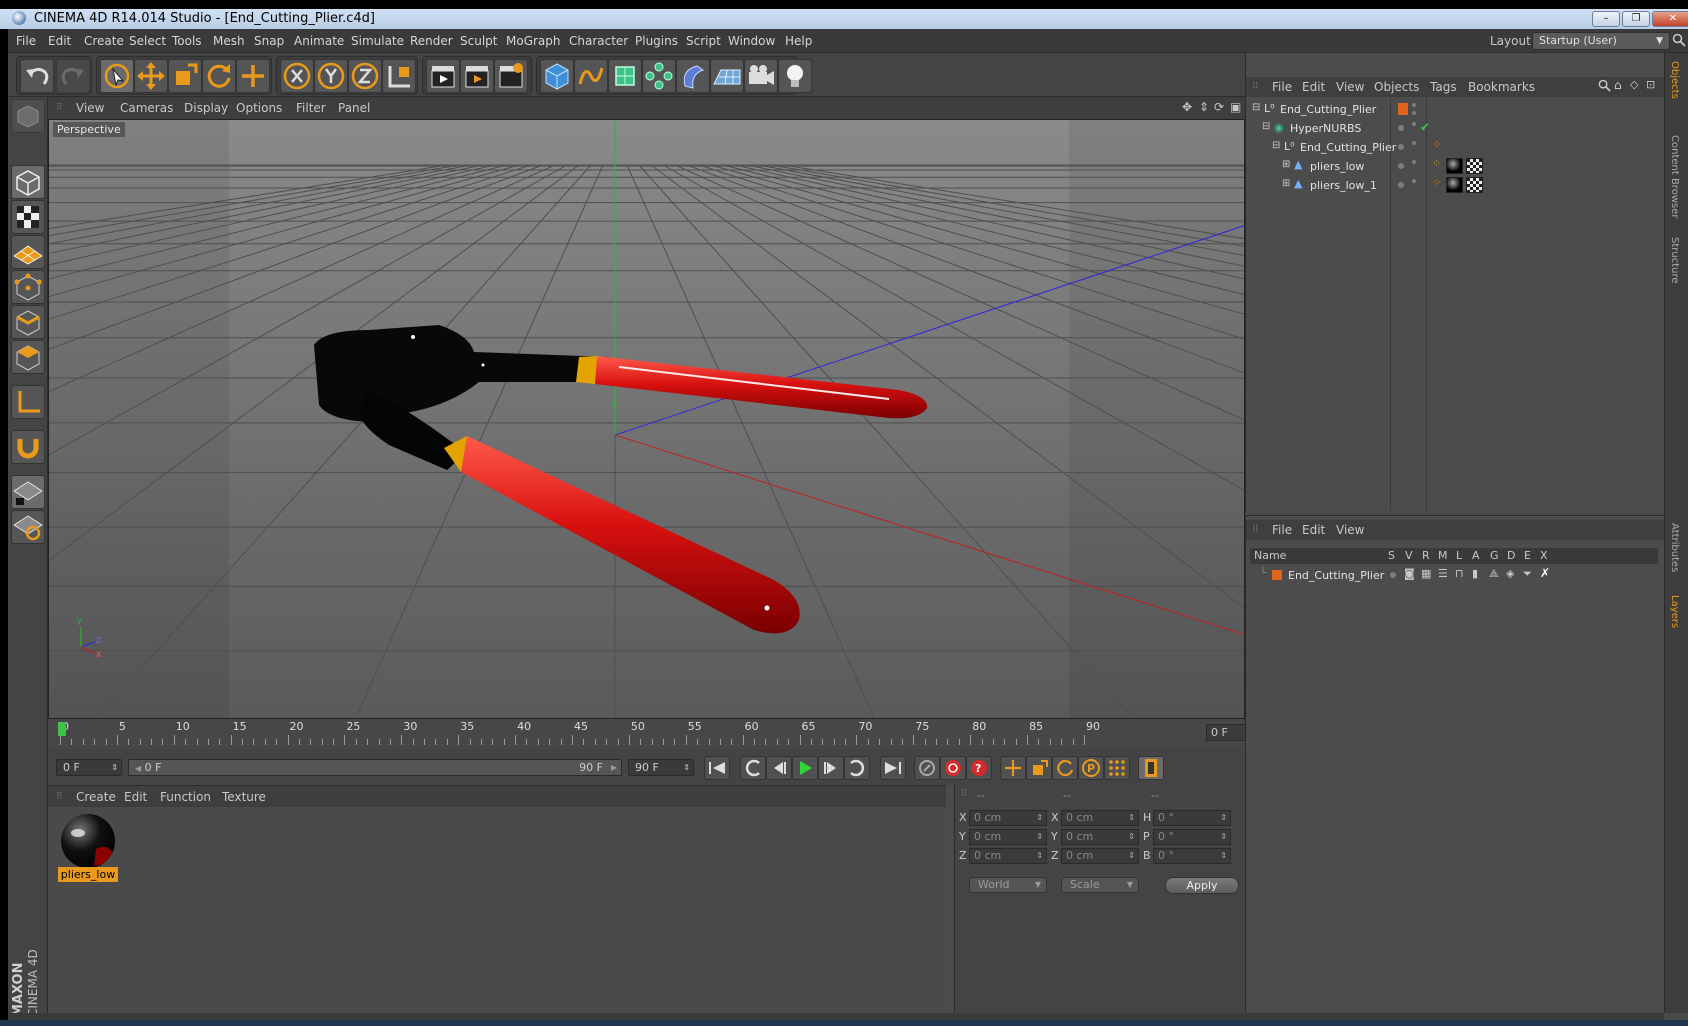 This screenshot has height=1026, width=1688. Describe the element at coordinates (1674, 260) in the screenshot. I see `tab-structure: Structure` at that location.